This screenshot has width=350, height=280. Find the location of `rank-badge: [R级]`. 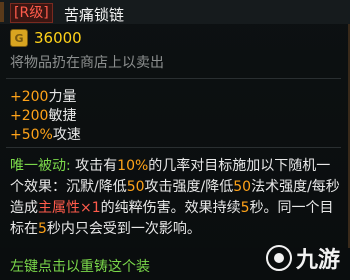

rank-badge: [R级] is located at coordinates (31, 13).